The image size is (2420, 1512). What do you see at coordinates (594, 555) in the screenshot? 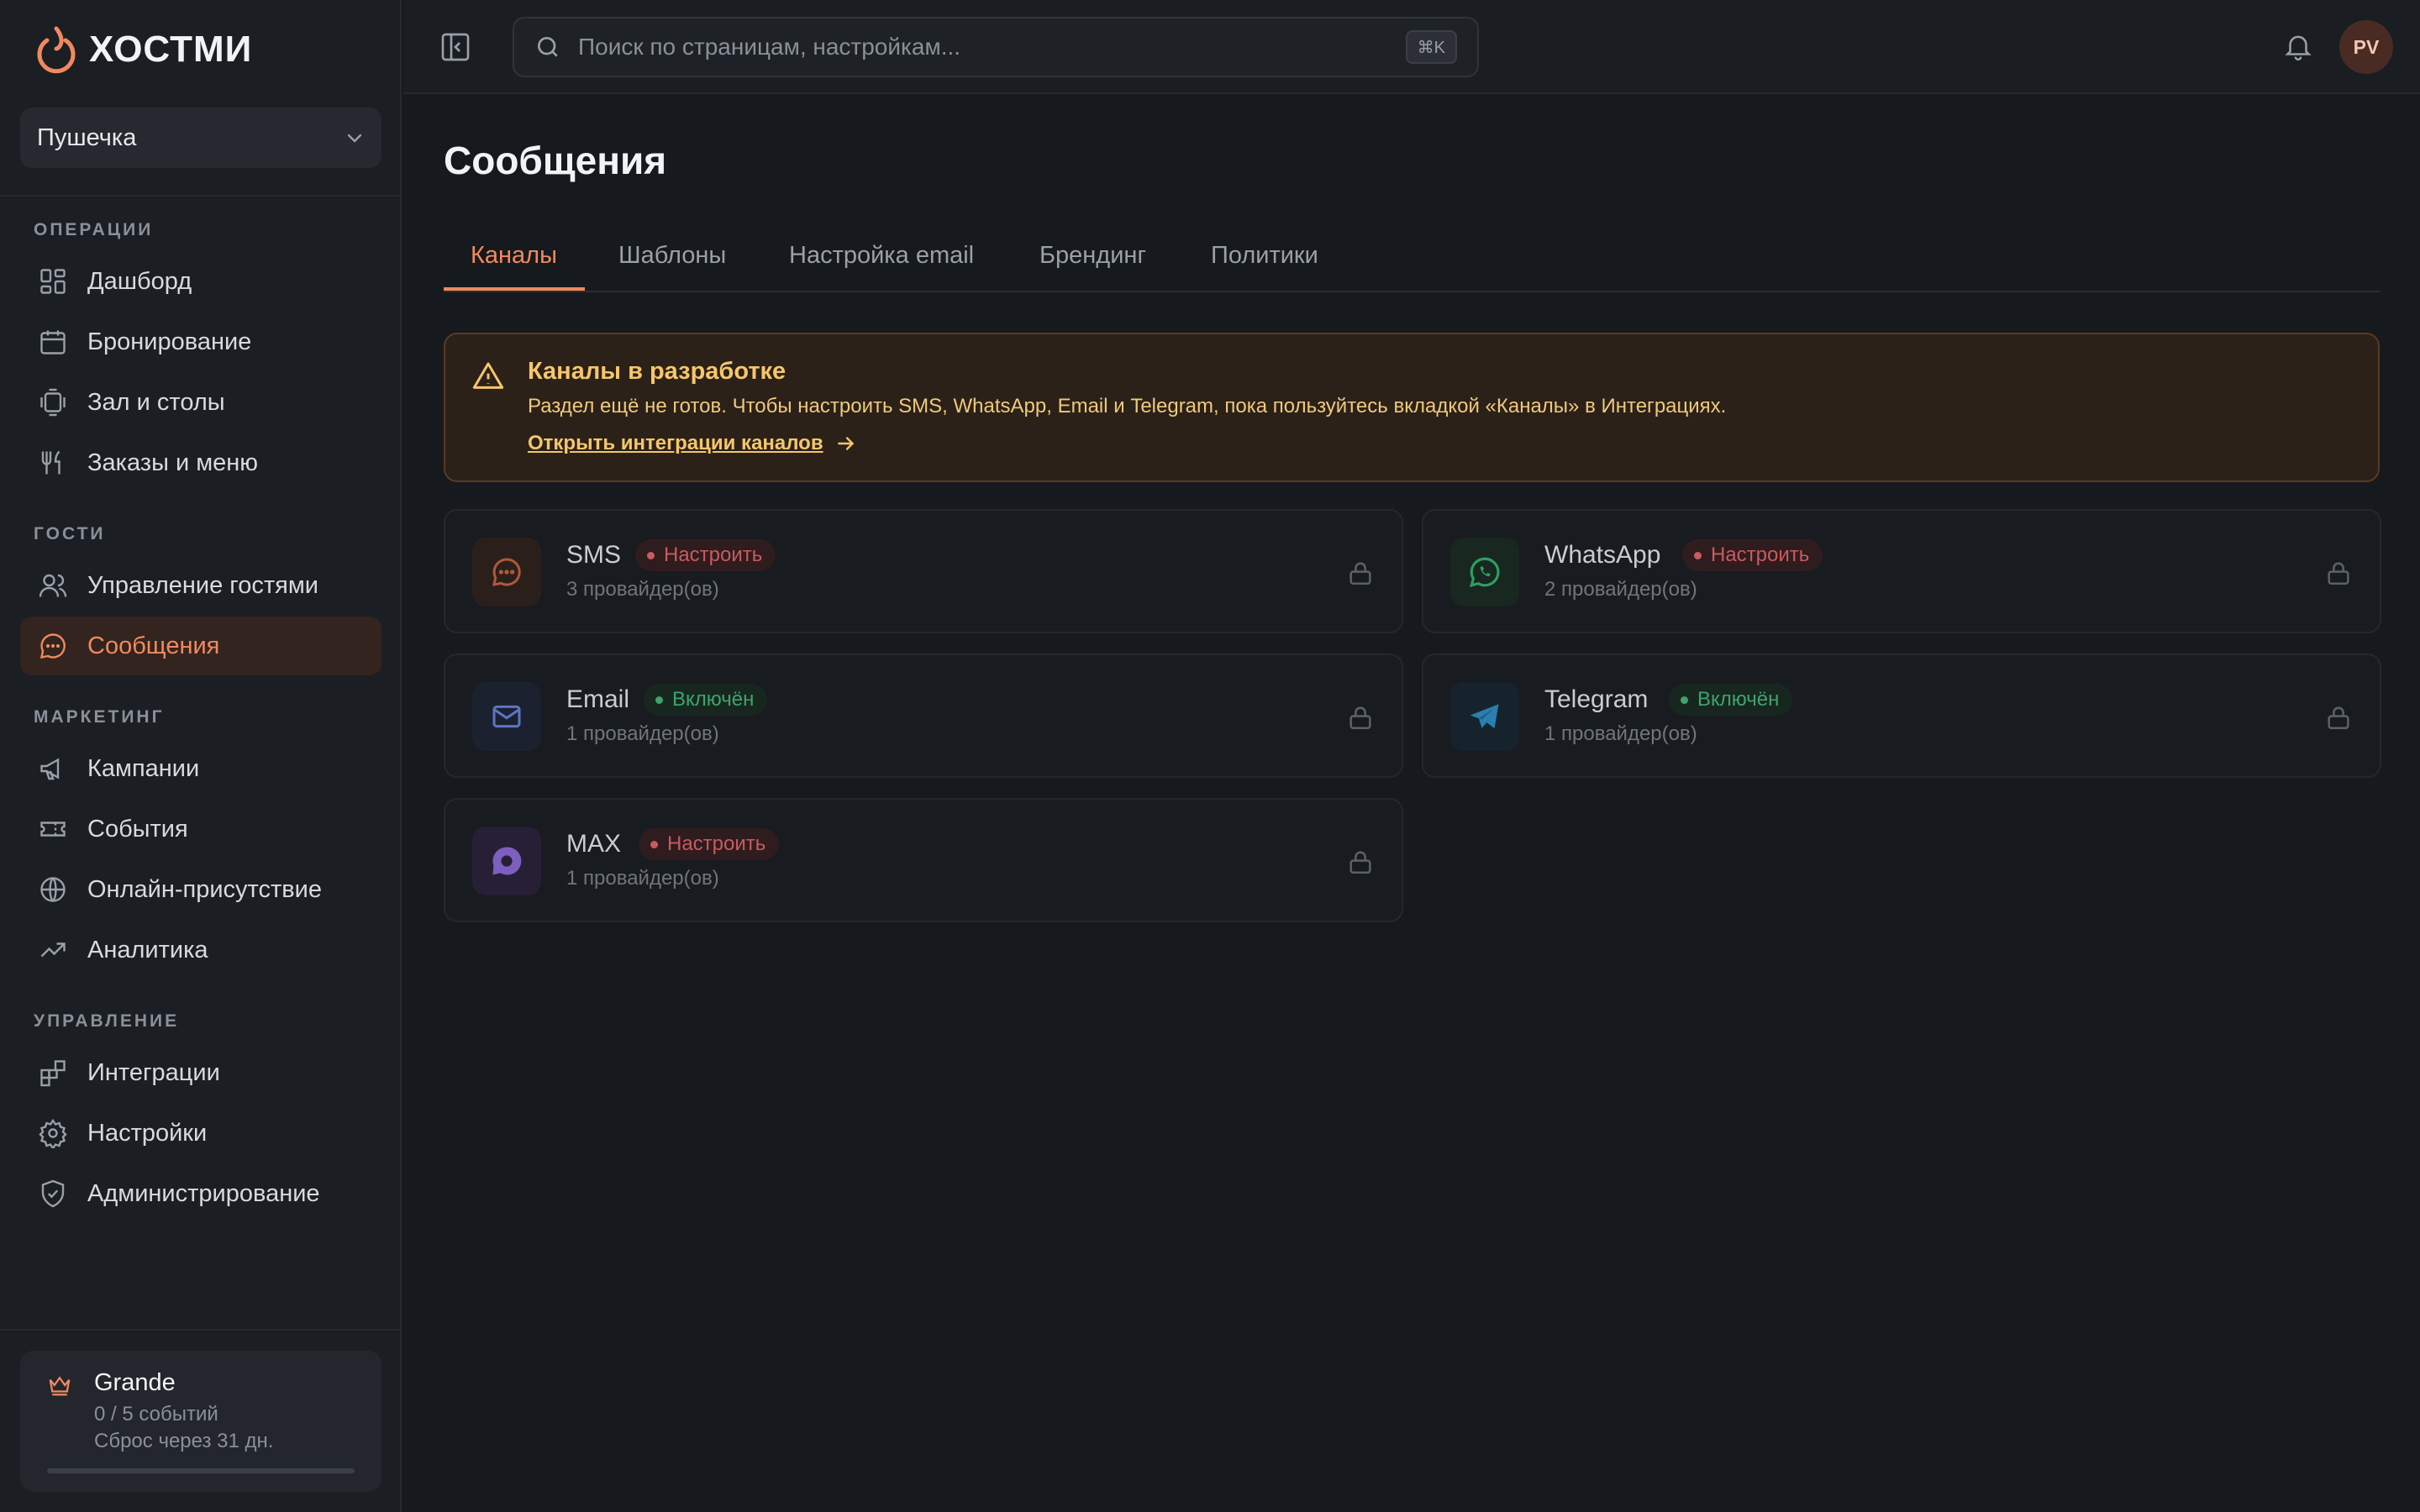
I see `channel-name: SMS` at bounding box center [594, 555].